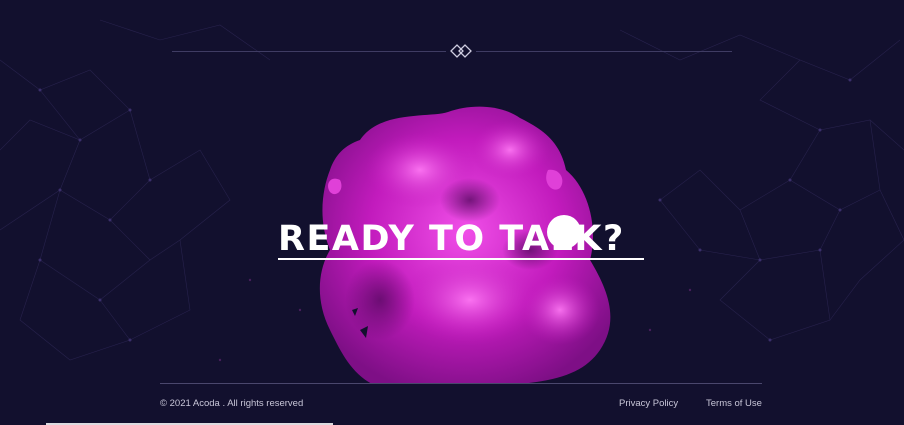 The width and height of the screenshot is (904, 425). What do you see at coordinates (232, 403) in the screenshot?
I see `copyright-text: © 2021 Acoda . All rights reserved` at bounding box center [232, 403].